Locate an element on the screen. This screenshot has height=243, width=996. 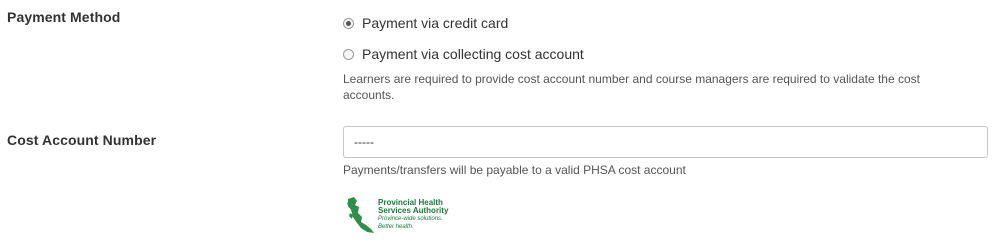
radio-cost-account: Payment via collecting cost account is located at coordinates (463, 54).